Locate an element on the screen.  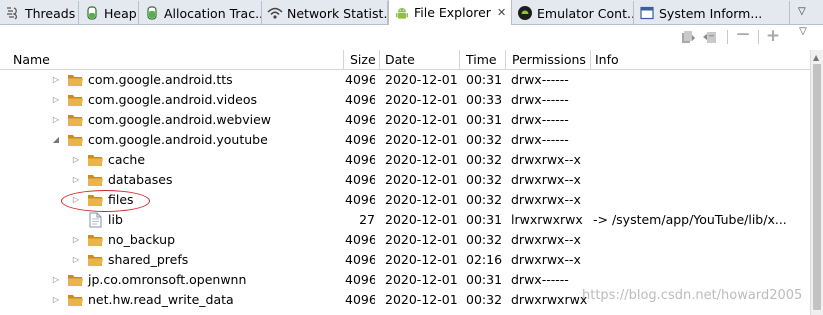
table-header: Name Size Date Time Permissions Info is located at coordinates (405, 60).